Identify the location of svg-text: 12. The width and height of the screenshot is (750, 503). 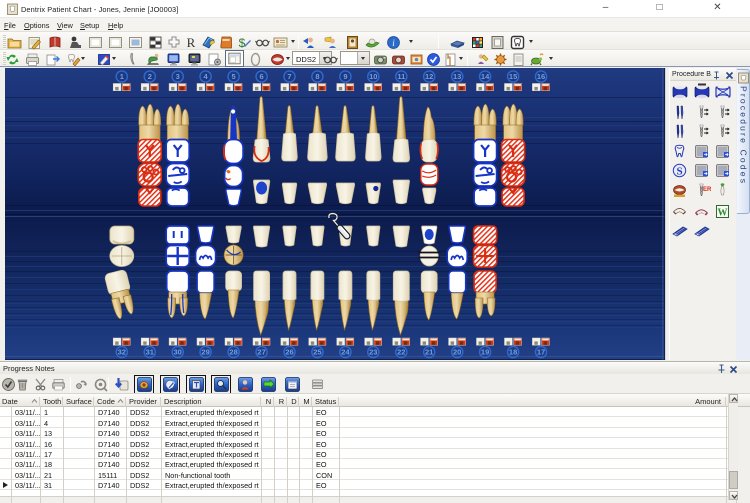
(429, 76).